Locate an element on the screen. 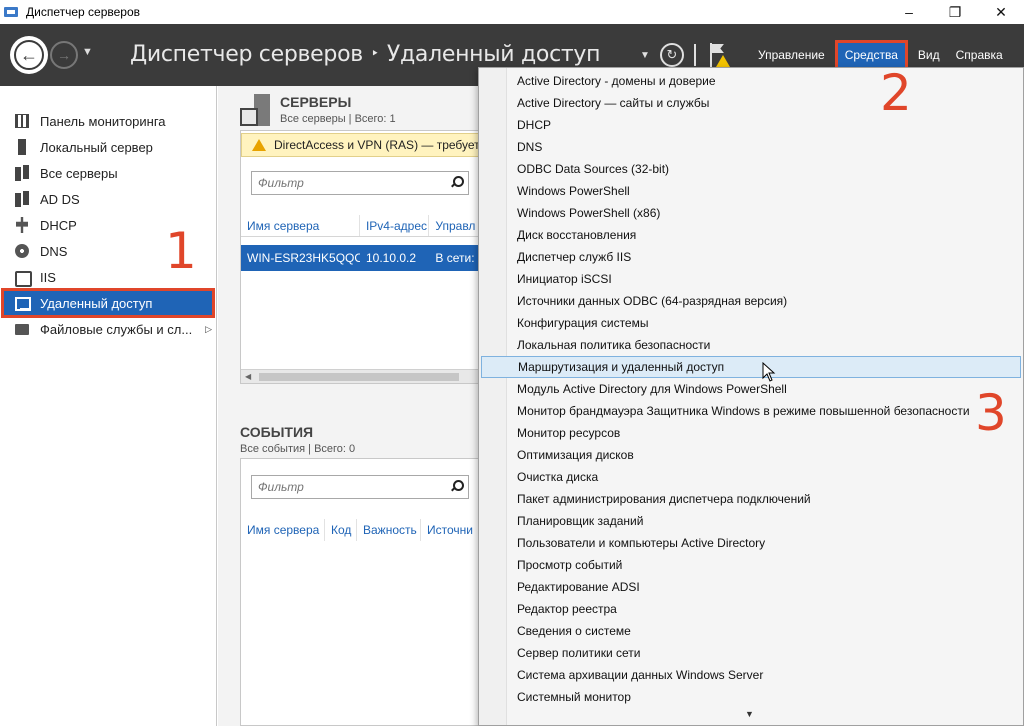 The image size is (1024, 726). horizontal-scrollbar: ◀ is located at coordinates (360, 376).